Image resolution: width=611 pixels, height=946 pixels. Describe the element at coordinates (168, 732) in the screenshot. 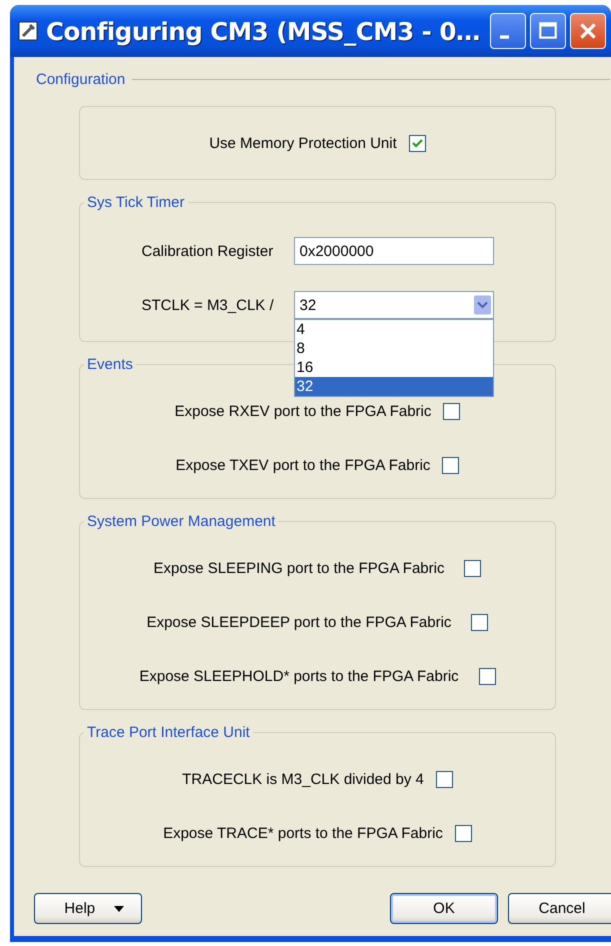

I see `group-legend: Trace Port Interface Unit` at that location.